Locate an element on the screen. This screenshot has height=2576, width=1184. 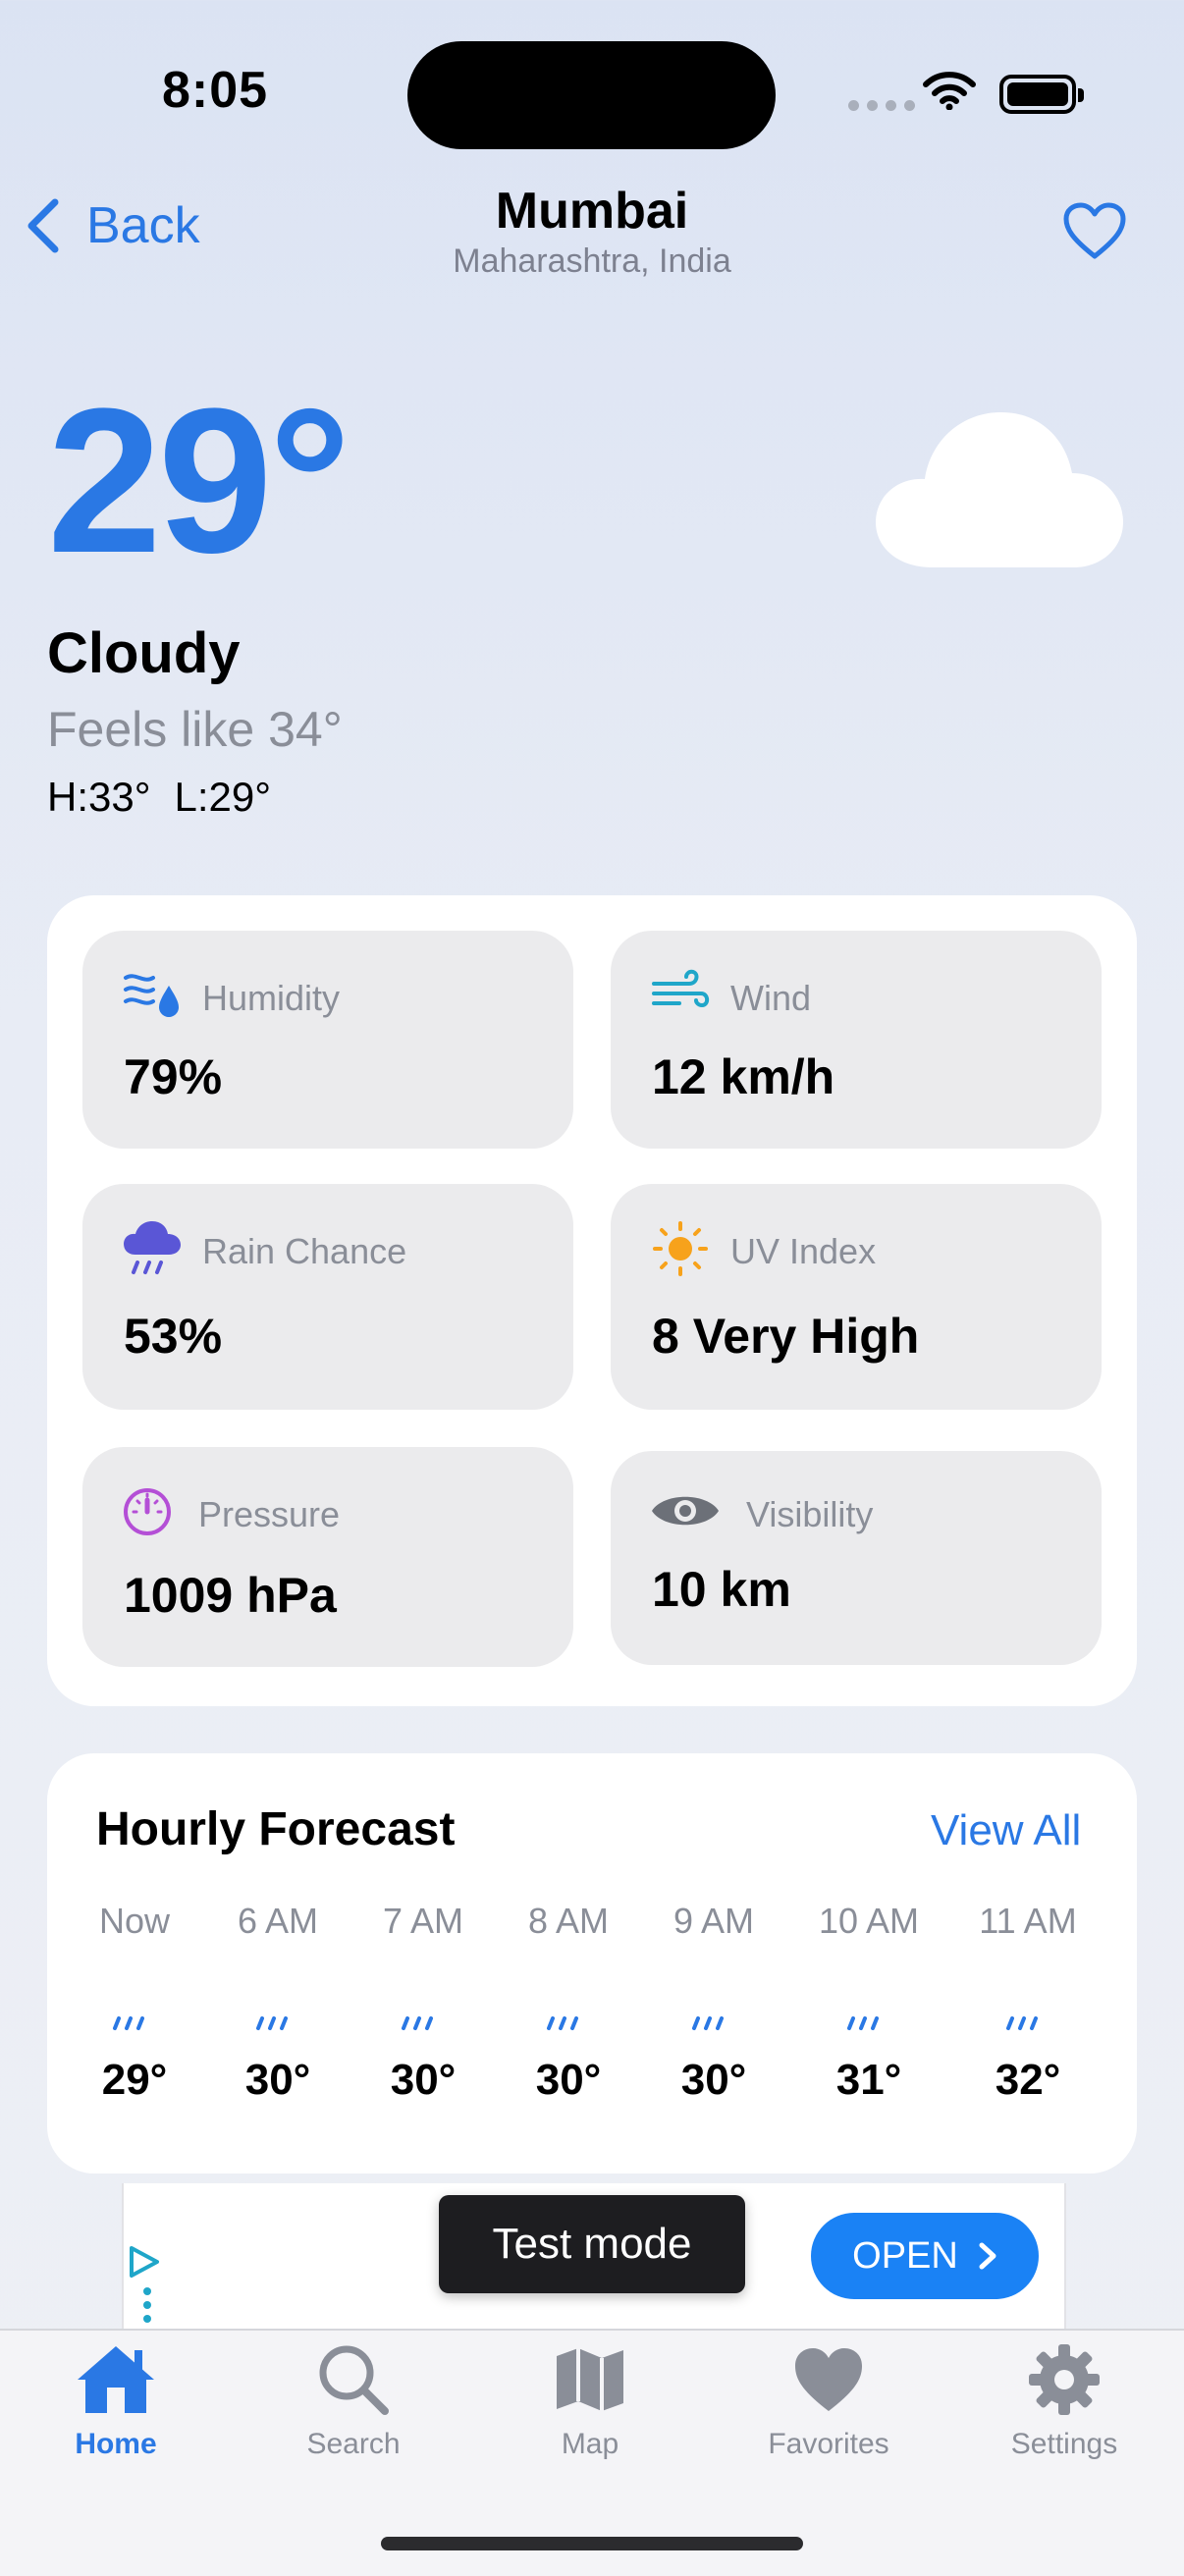
current-temperature: 29° is located at coordinates (199, 480).